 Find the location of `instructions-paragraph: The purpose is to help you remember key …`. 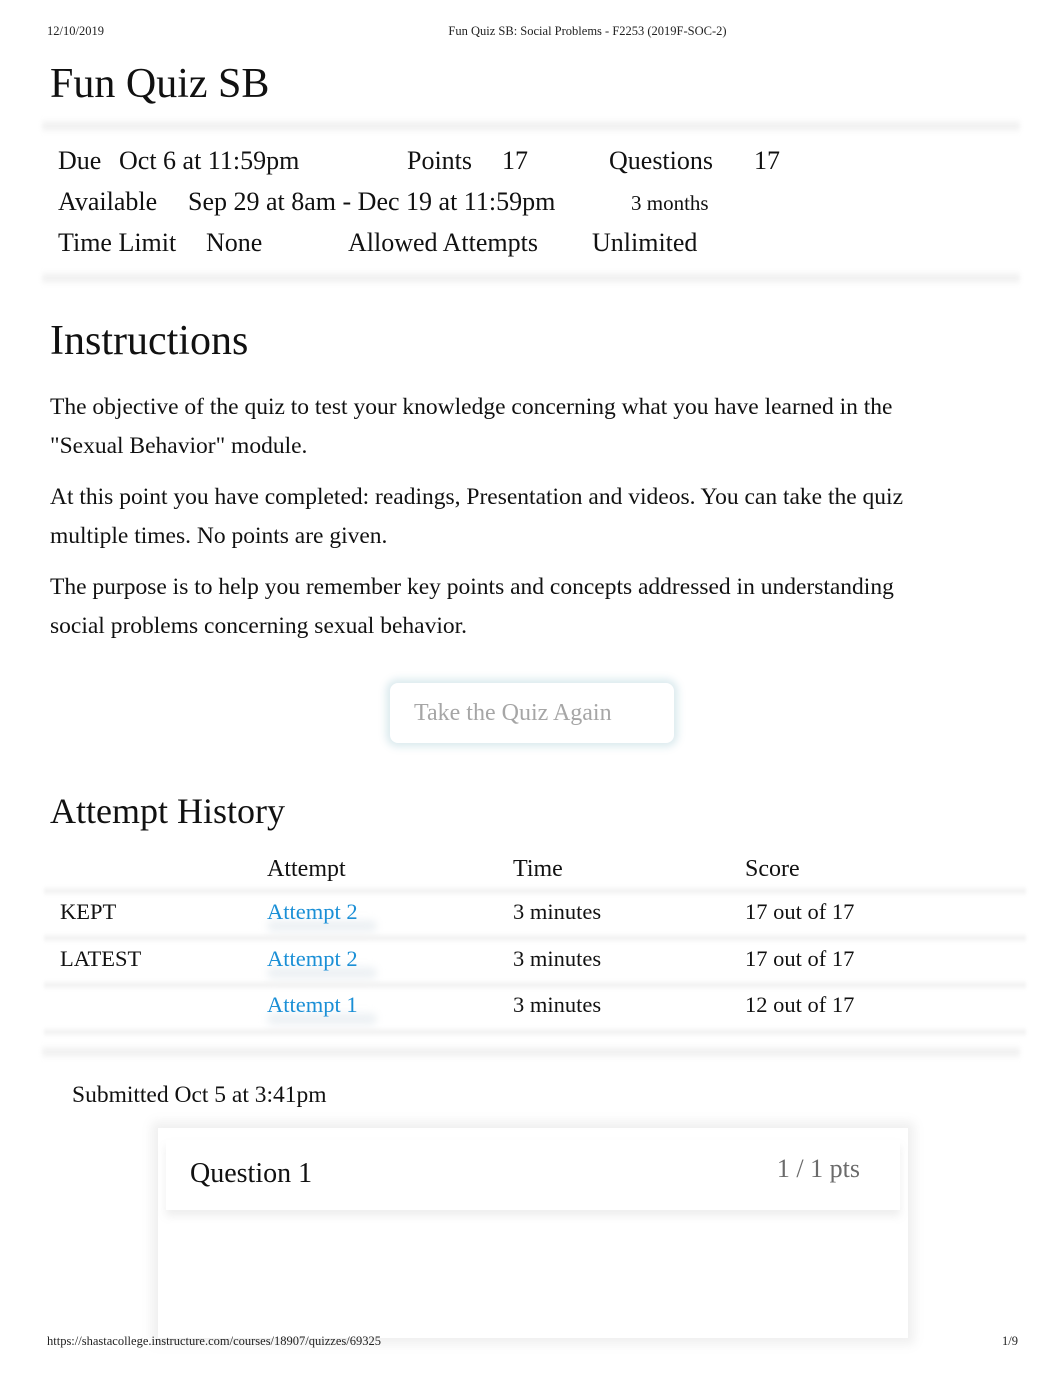

instructions-paragraph: The purpose is to help you remember key … is located at coordinates (472, 606).